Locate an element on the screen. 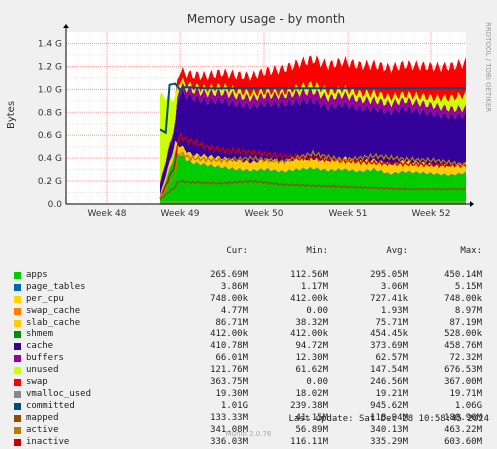  y-tick-label: 0.4 G is located at coordinates (50, 159).